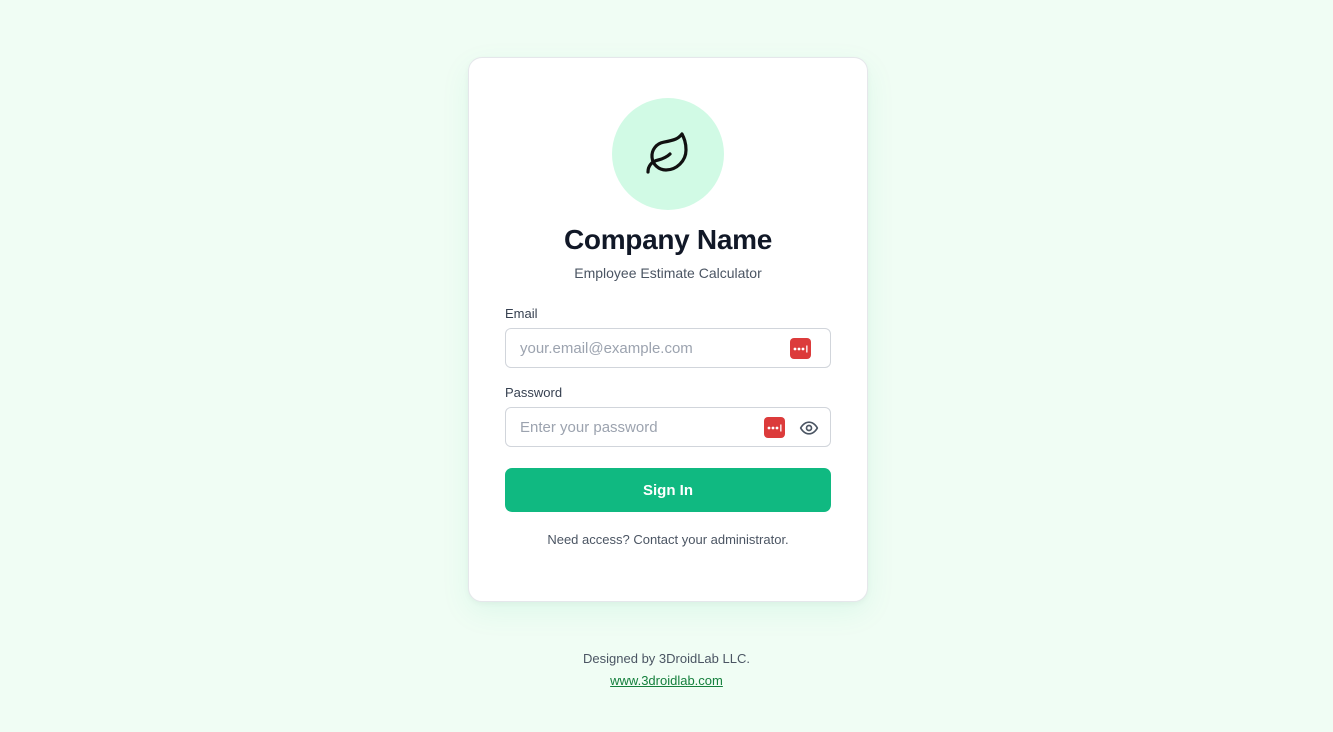 Image resolution: width=1333 pixels, height=732 pixels. I want to click on logo, so click(668, 154).